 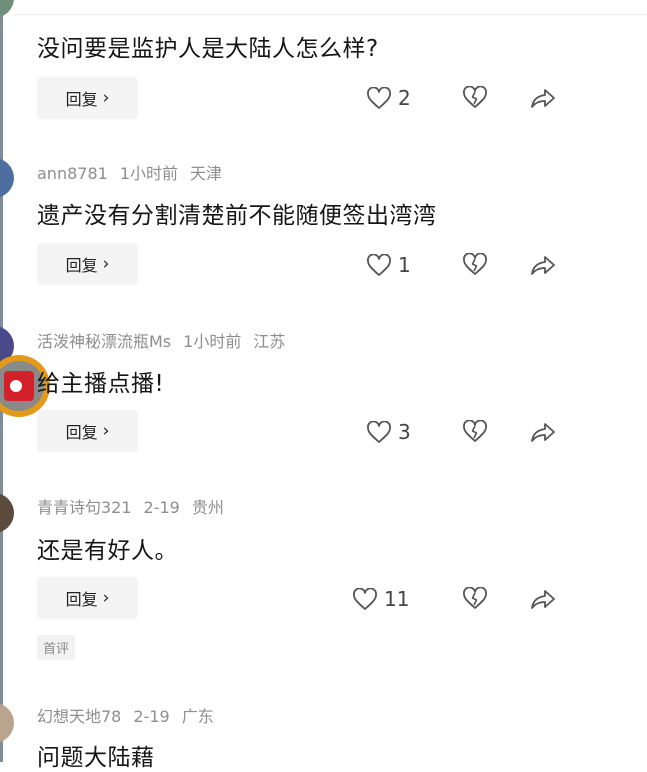 I want to click on comment-location: 天津, so click(x=206, y=173).